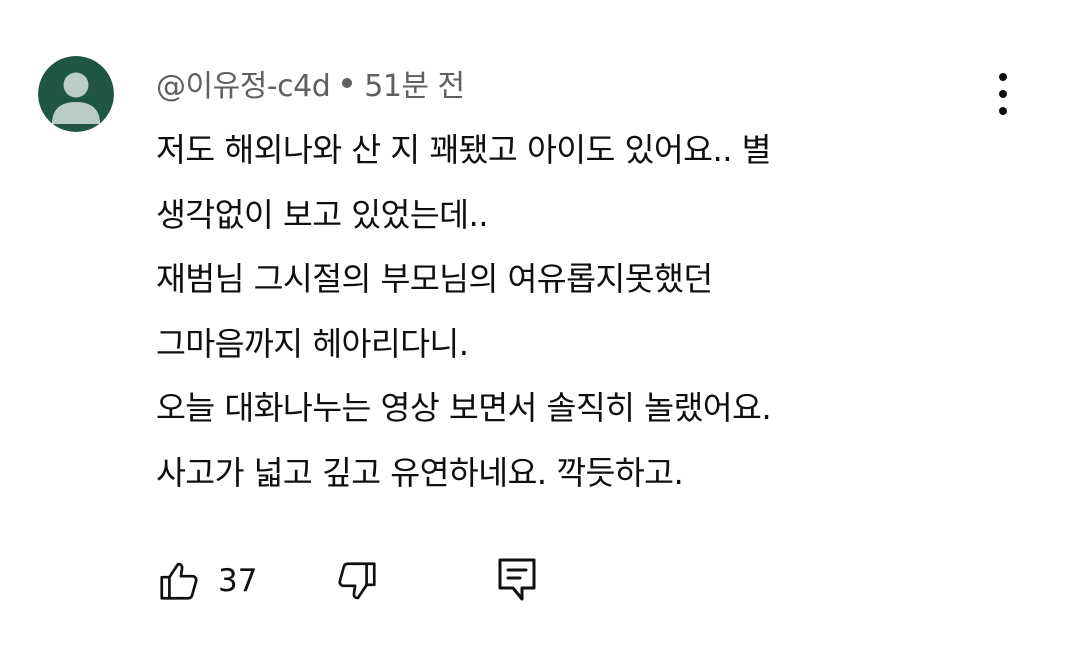 The width and height of the screenshot is (1080, 649). I want to click on reply-comment-icon, so click(517, 579).